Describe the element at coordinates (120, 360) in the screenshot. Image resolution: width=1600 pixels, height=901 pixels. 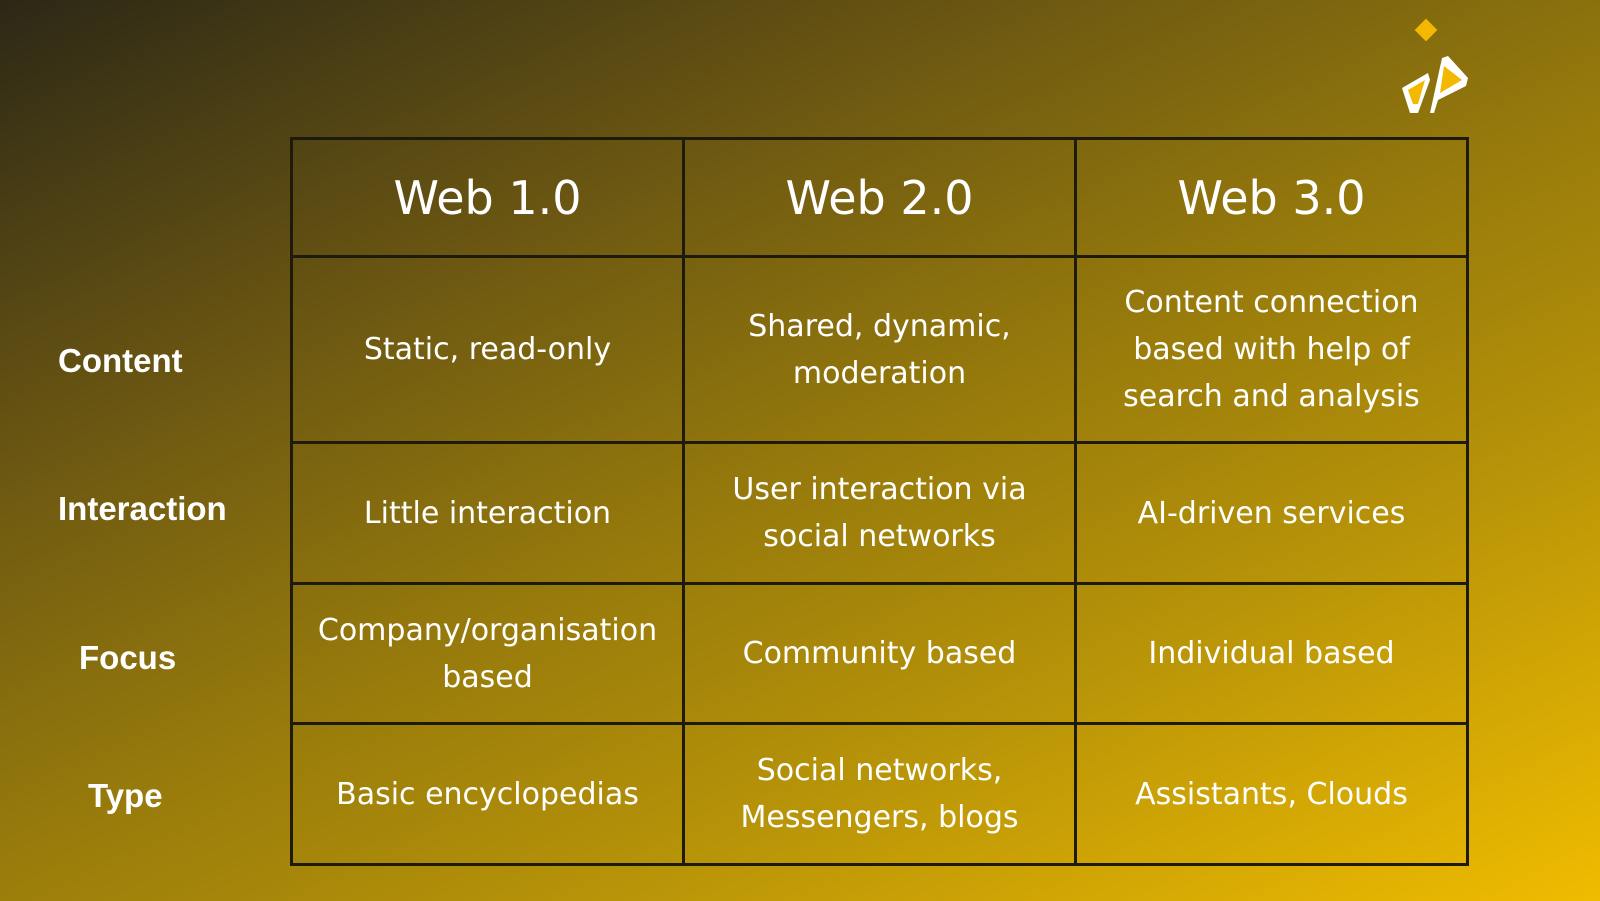
I see `row-label-content: Content` at that location.